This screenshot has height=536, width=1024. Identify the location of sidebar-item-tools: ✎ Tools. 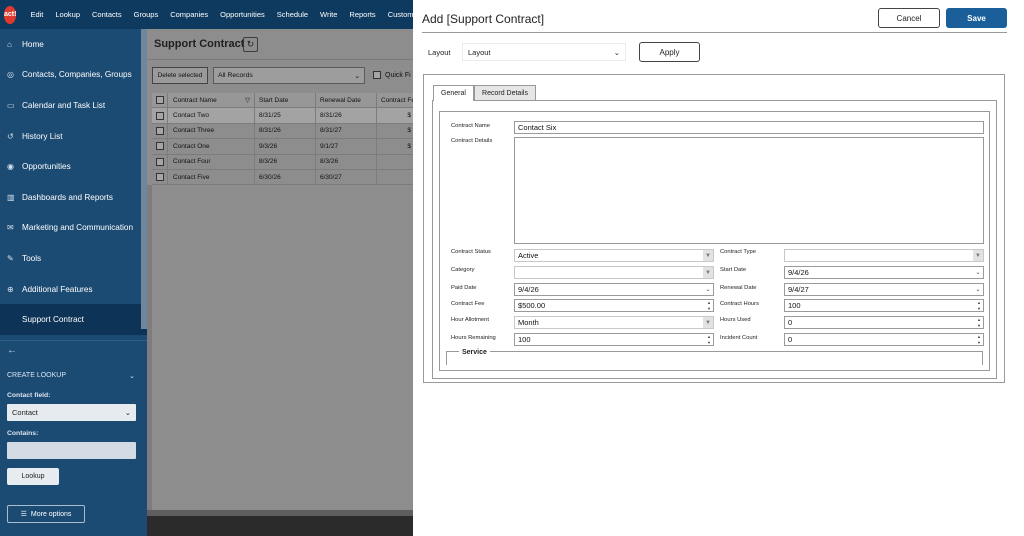
(73, 258).